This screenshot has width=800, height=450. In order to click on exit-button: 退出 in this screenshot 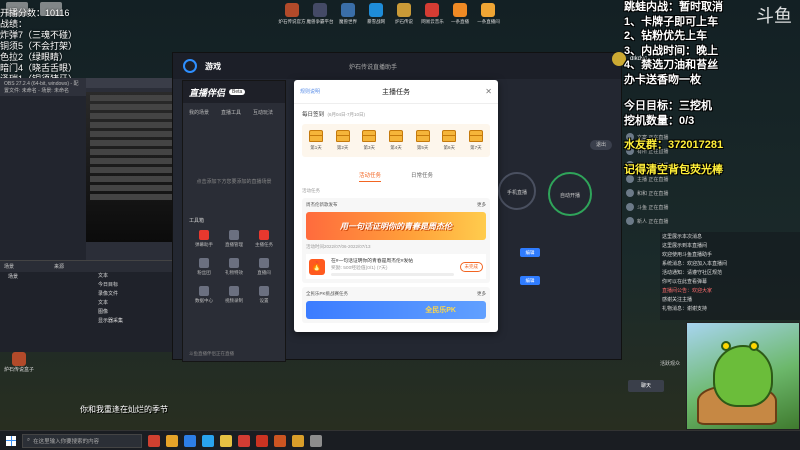, I will do `click(601, 145)`.